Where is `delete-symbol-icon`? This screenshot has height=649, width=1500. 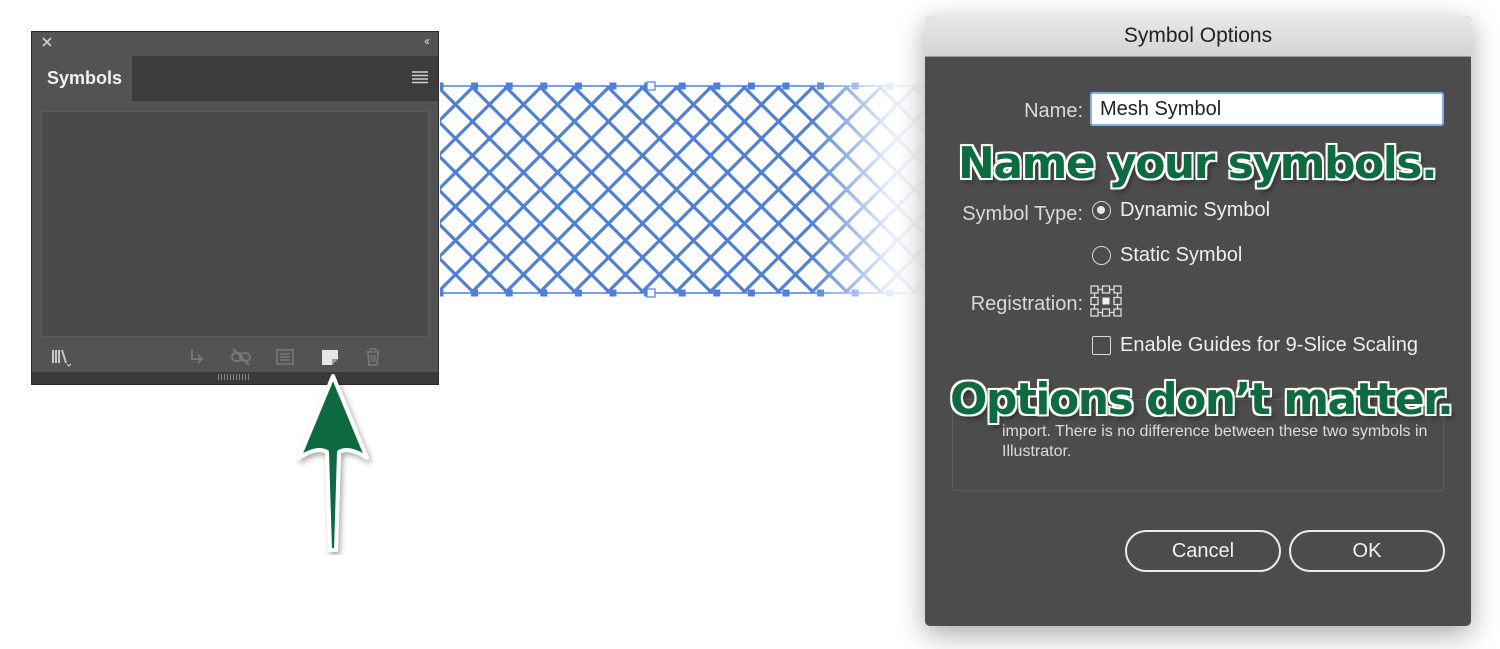 delete-symbol-icon is located at coordinates (373, 357).